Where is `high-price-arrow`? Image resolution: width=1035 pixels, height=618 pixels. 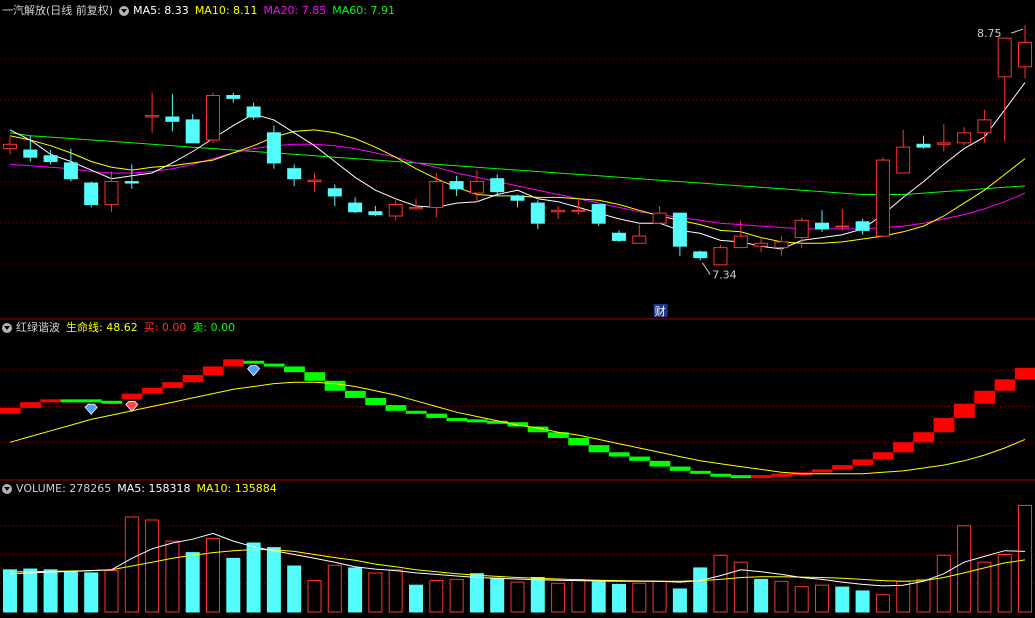
high-price-arrow is located at coordinates (1017, 31).